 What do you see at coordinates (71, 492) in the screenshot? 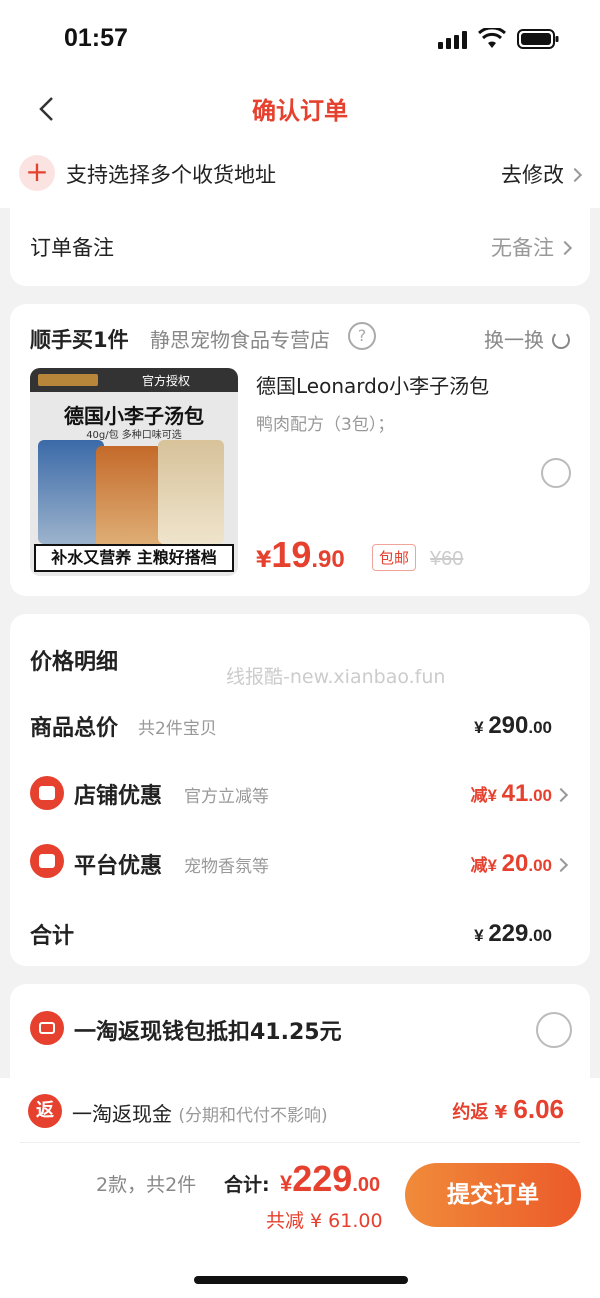
I see `pouch-blue` at bounding box center [71, 492].